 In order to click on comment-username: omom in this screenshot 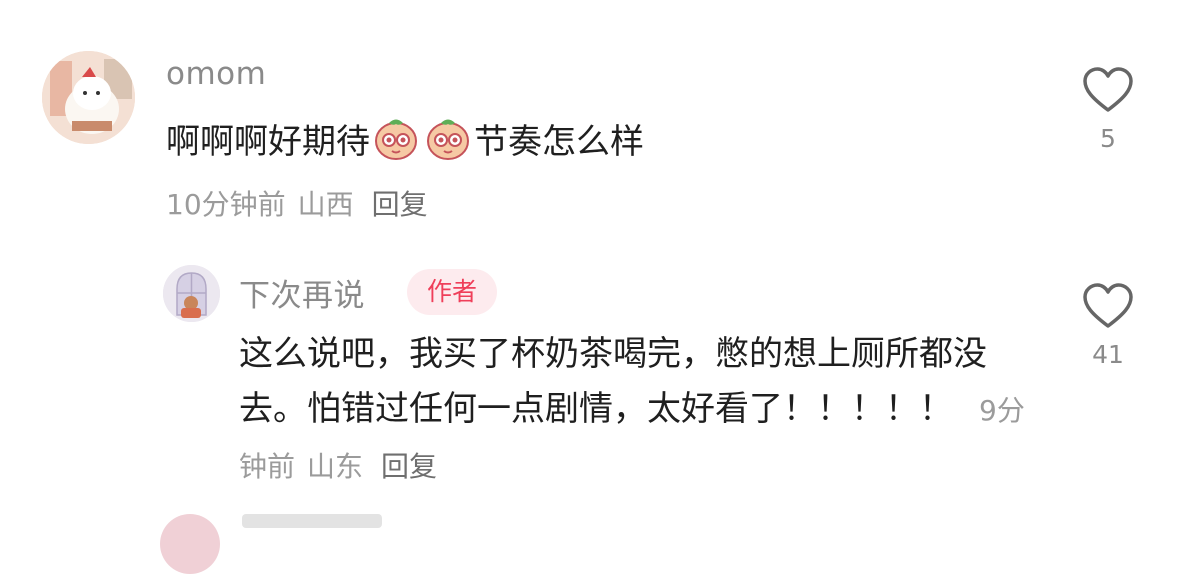, I will do `click(216, 74)`.